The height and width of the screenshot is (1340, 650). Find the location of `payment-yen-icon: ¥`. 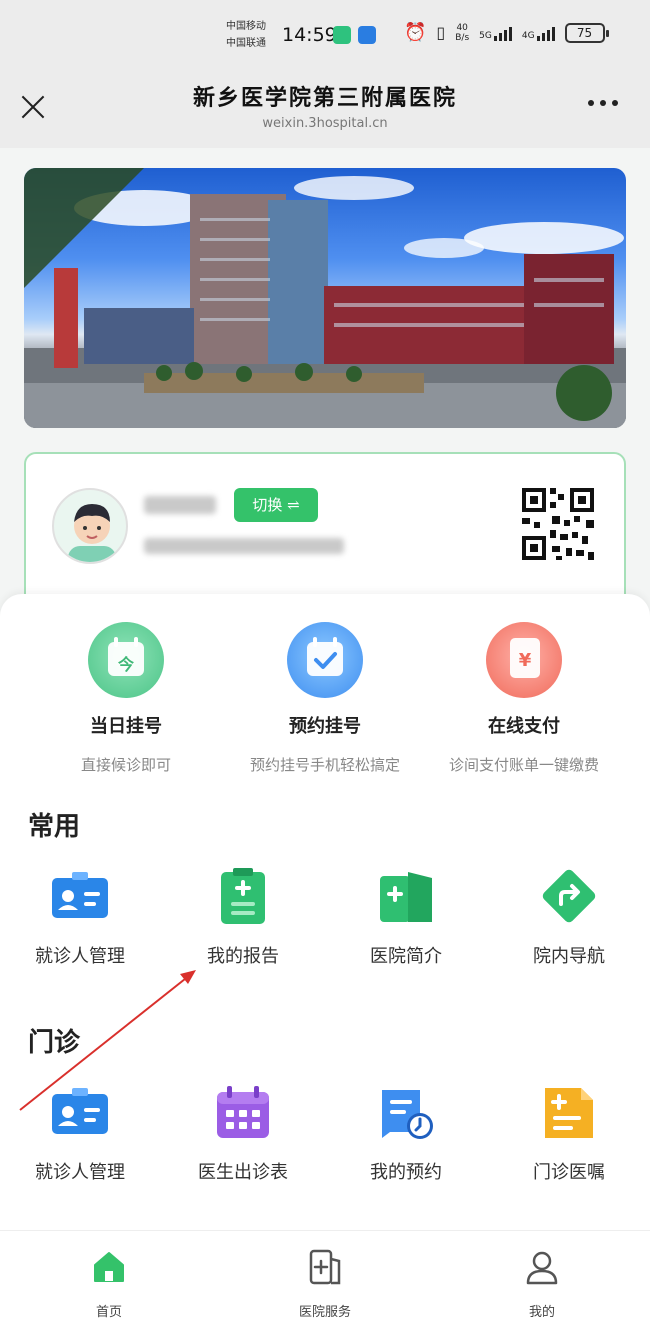

payment-yen-icon: ¥ is located at coordinates (524, 660).